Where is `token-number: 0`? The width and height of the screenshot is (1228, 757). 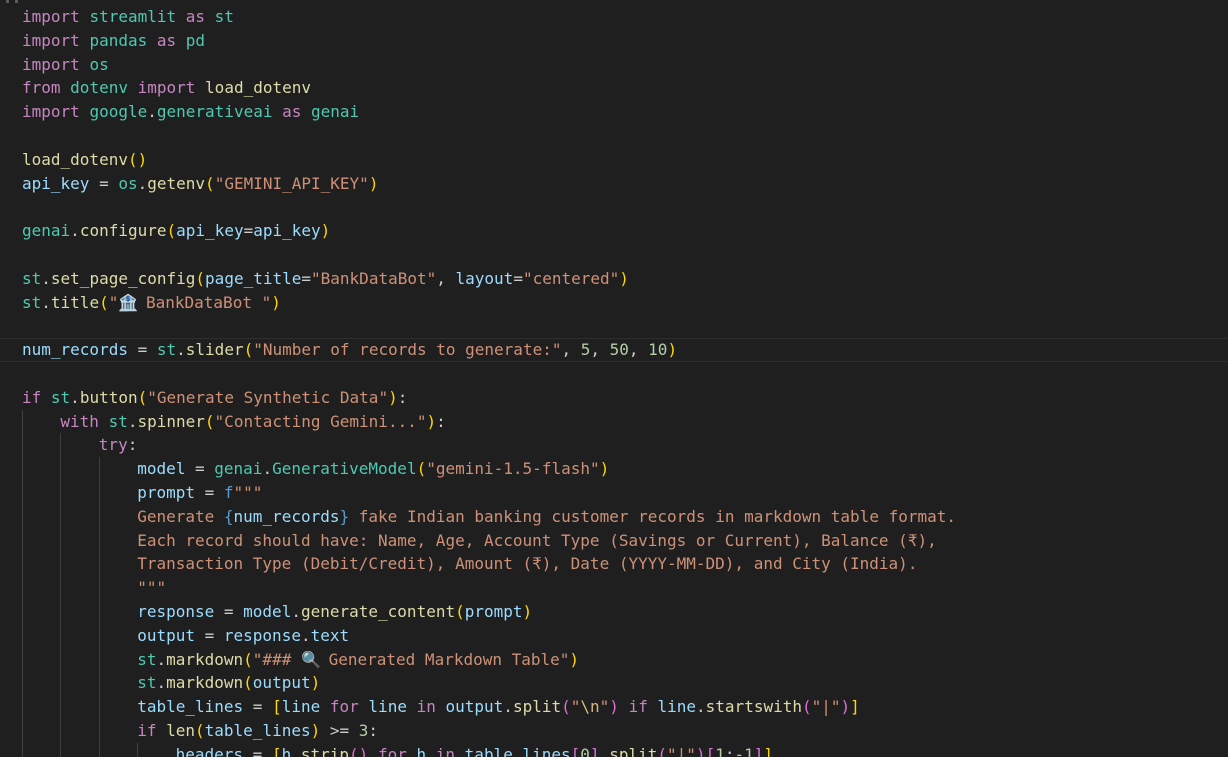 token-number: 0 is located at coordinates (585, 750).